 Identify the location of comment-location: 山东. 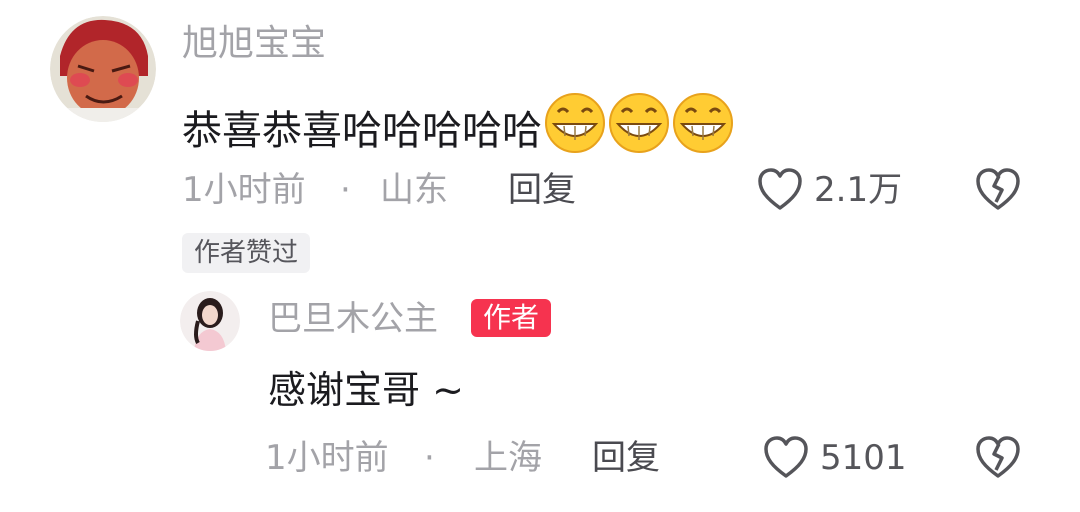
(414, 190).